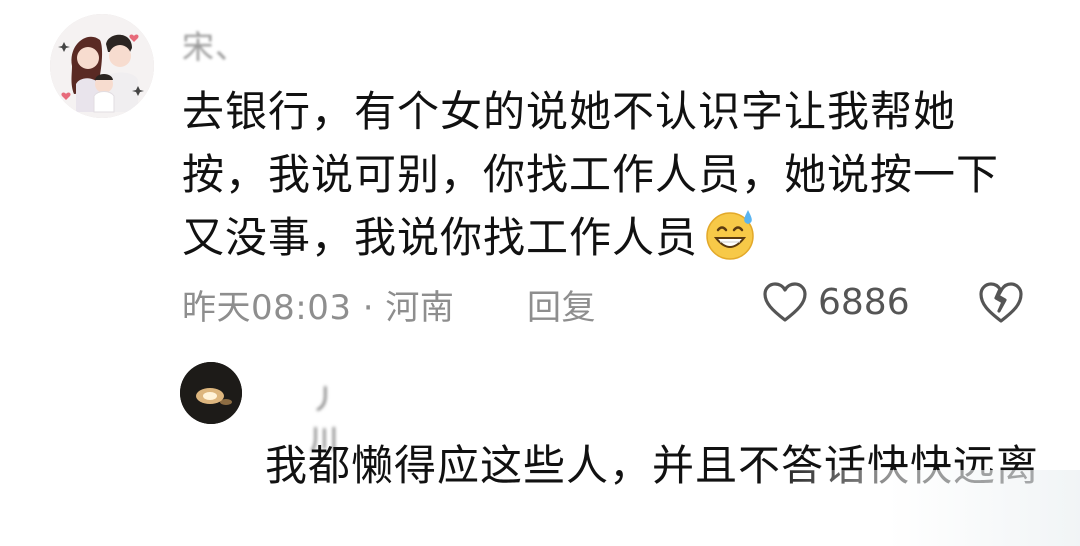  I want to click on couple-avatar-illustration, so click(102, 66).